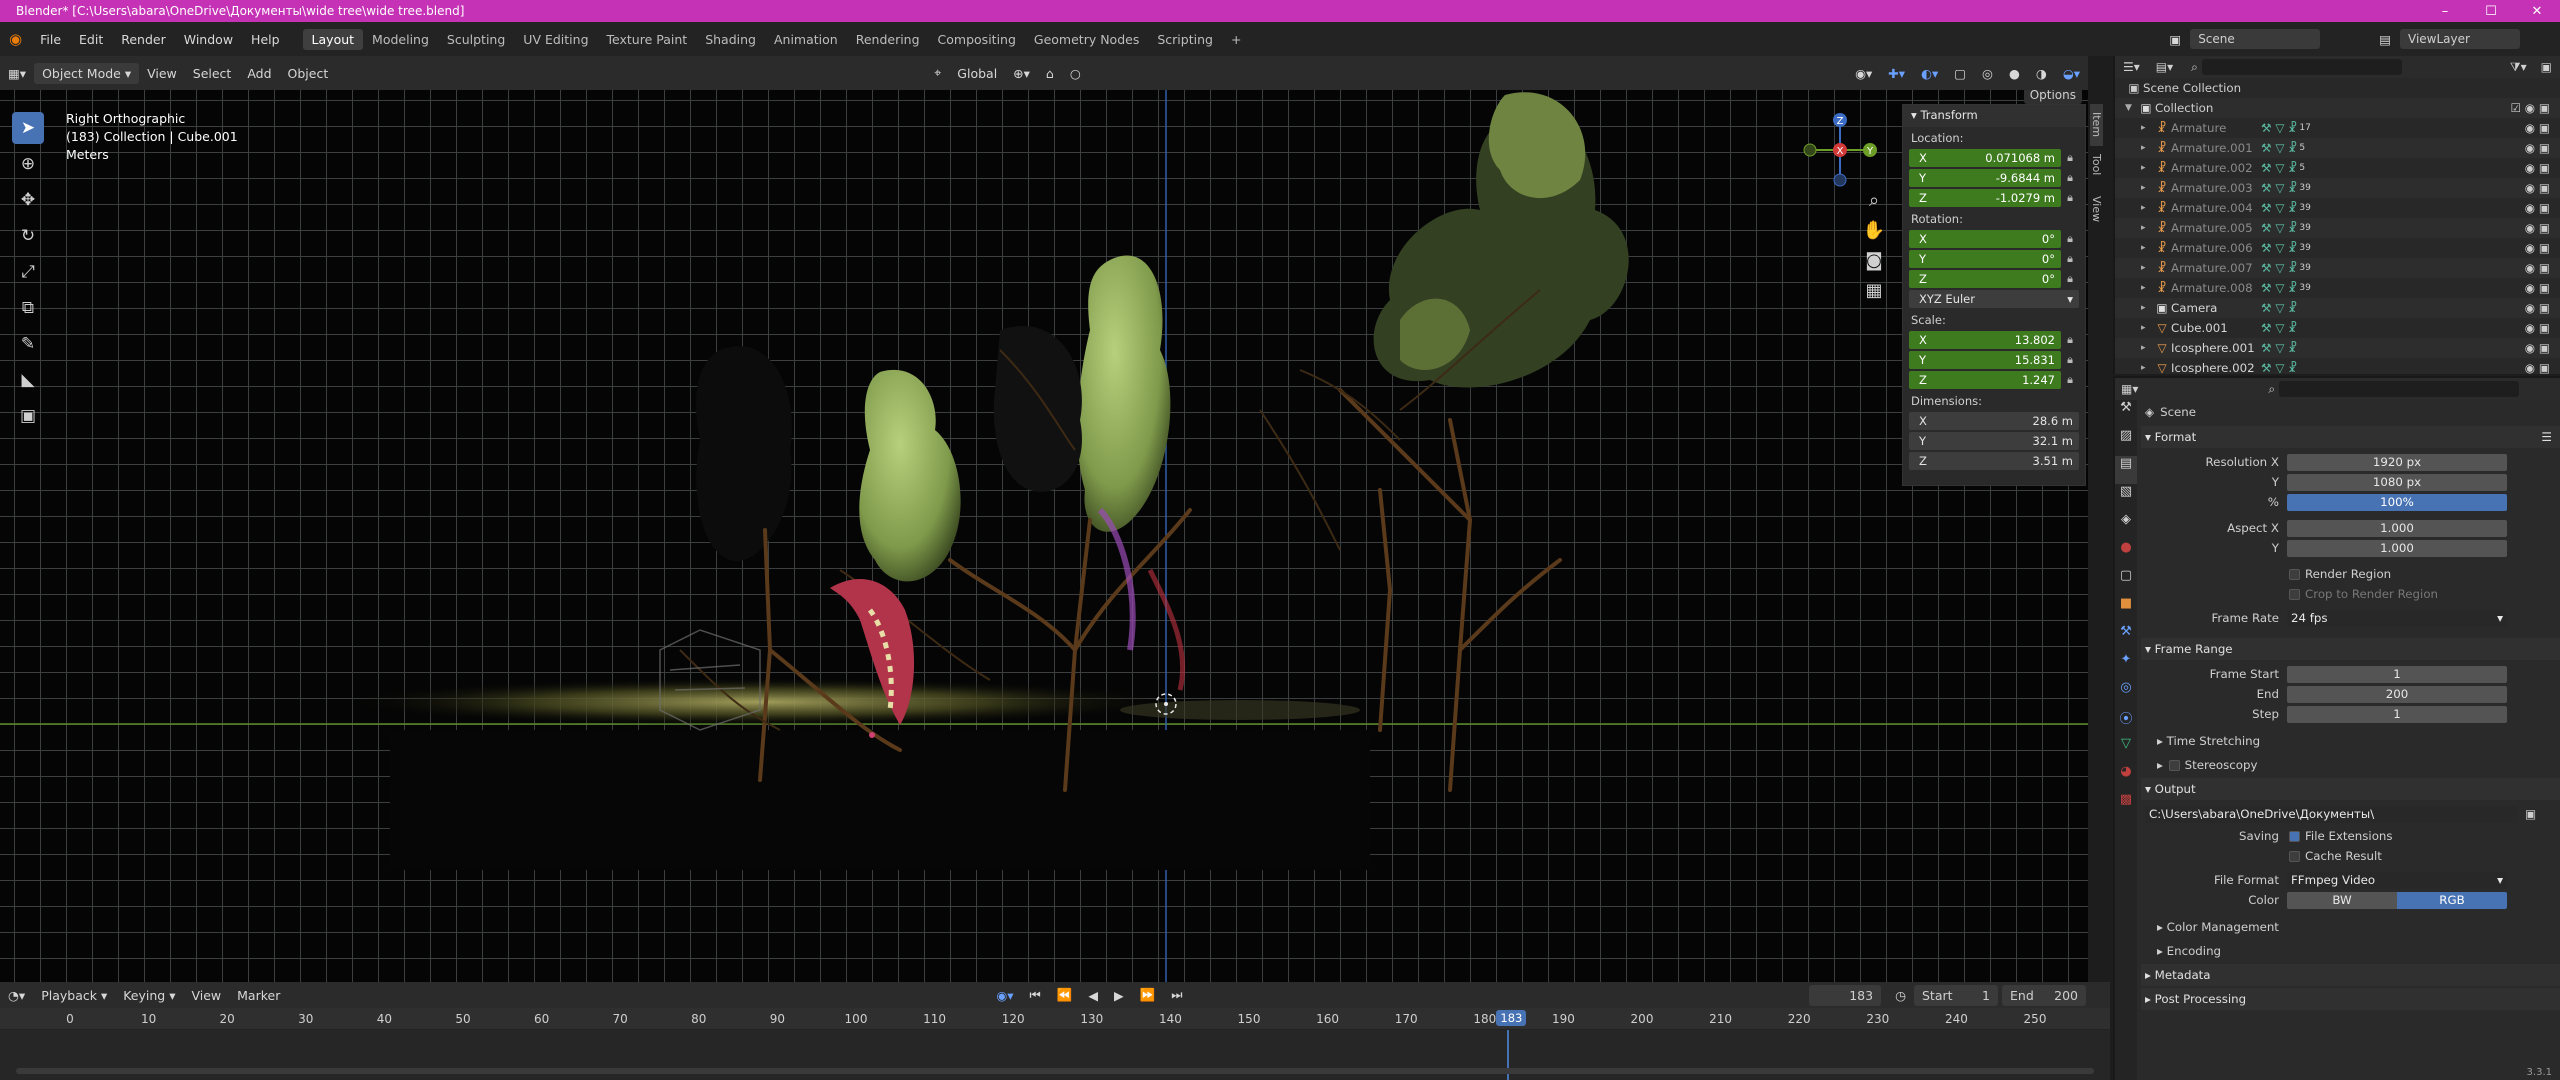 This screenshot has width=2560, height=1080. I want to click on annotate-tool-icon: ✎, so click(28, 344).